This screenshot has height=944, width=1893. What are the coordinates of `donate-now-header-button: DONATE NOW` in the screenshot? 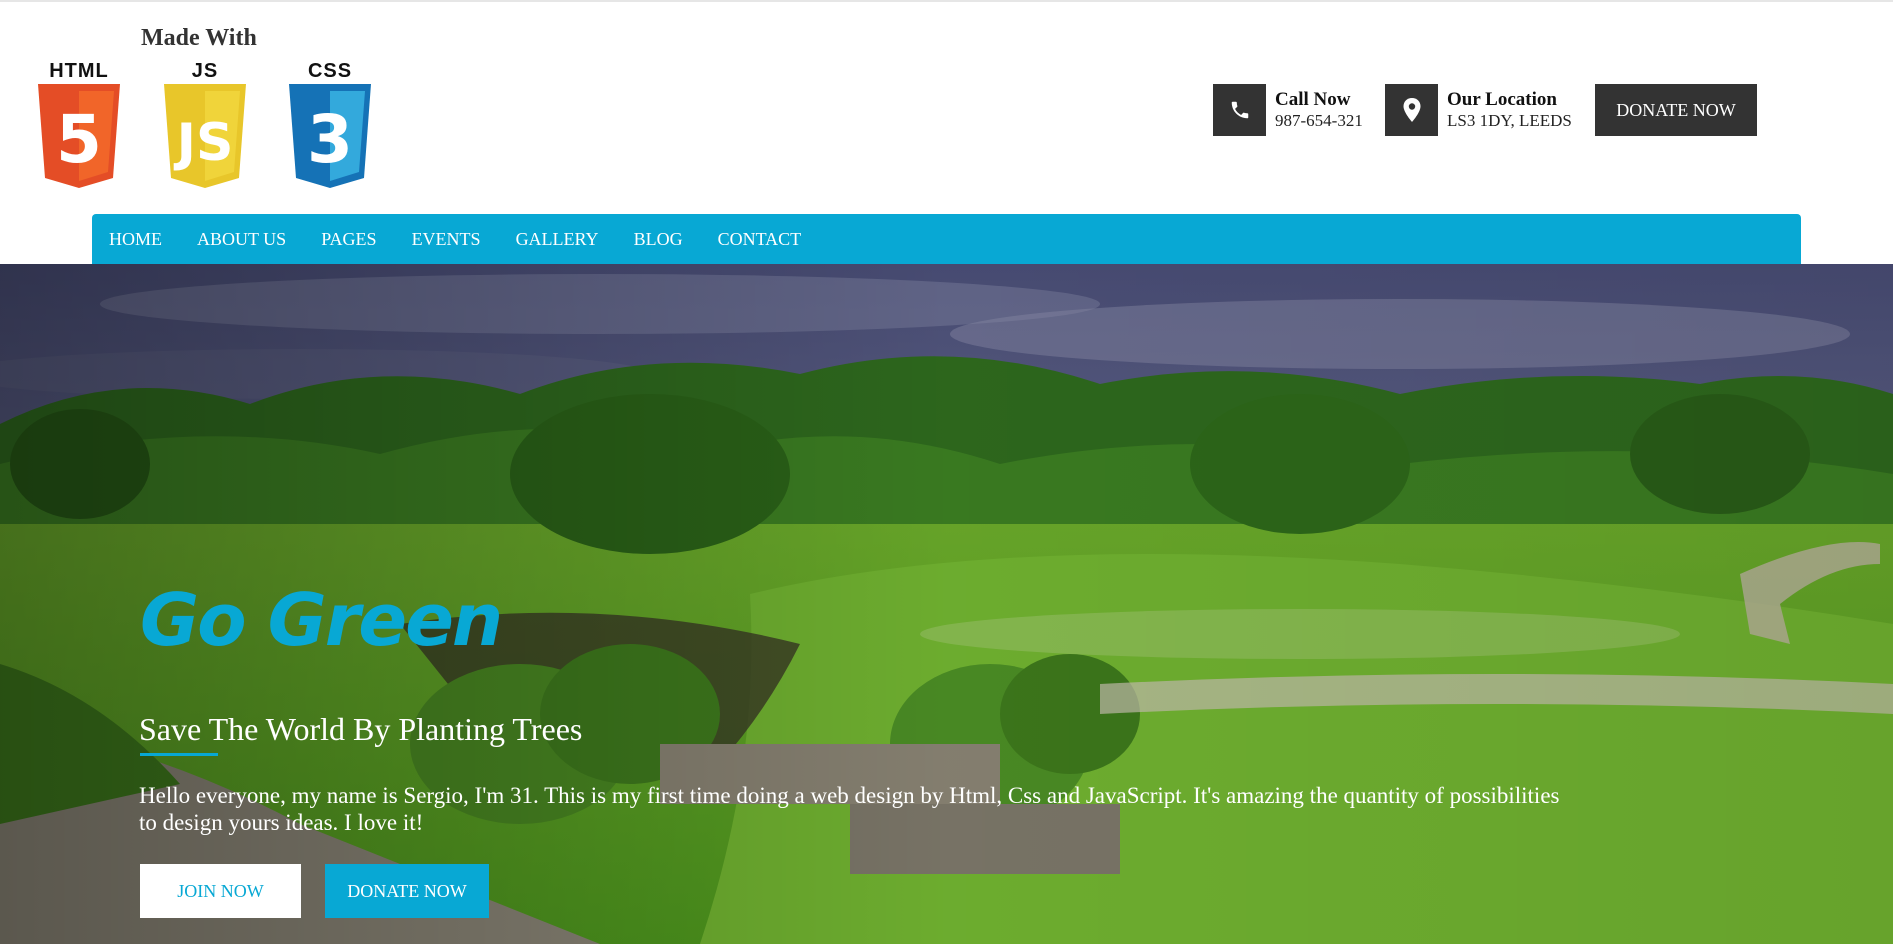 It's located at (1676, 110).